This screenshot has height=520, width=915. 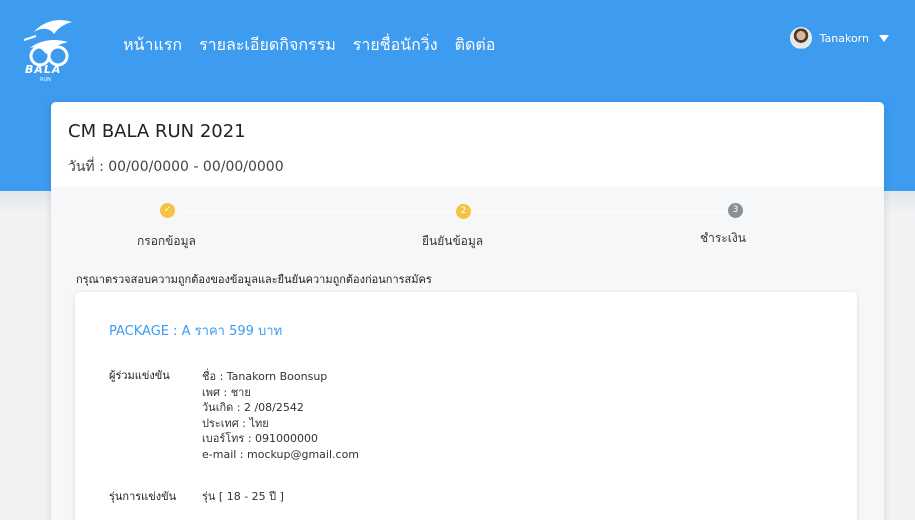 I want to click on nav-contact: ติดต่อ, so click(x=475, y=45).